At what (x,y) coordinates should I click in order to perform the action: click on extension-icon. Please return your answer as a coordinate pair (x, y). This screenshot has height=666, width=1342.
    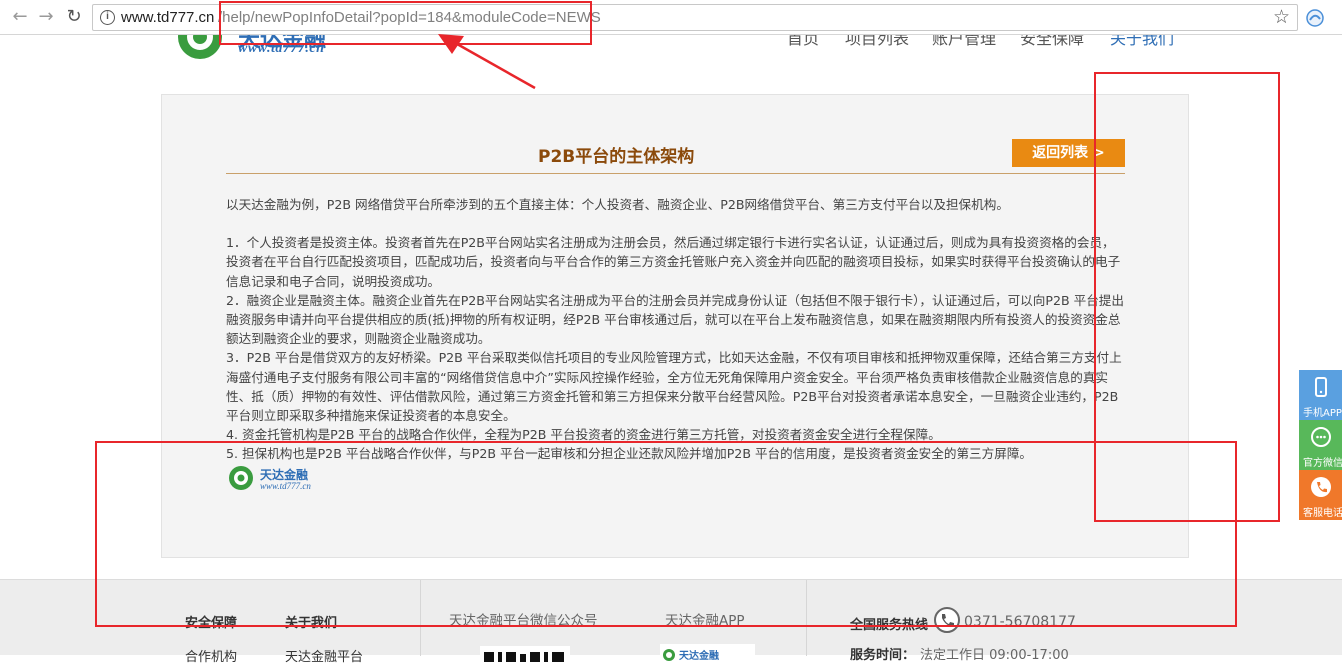
    Looking at the image, I should click on (1315, 18).